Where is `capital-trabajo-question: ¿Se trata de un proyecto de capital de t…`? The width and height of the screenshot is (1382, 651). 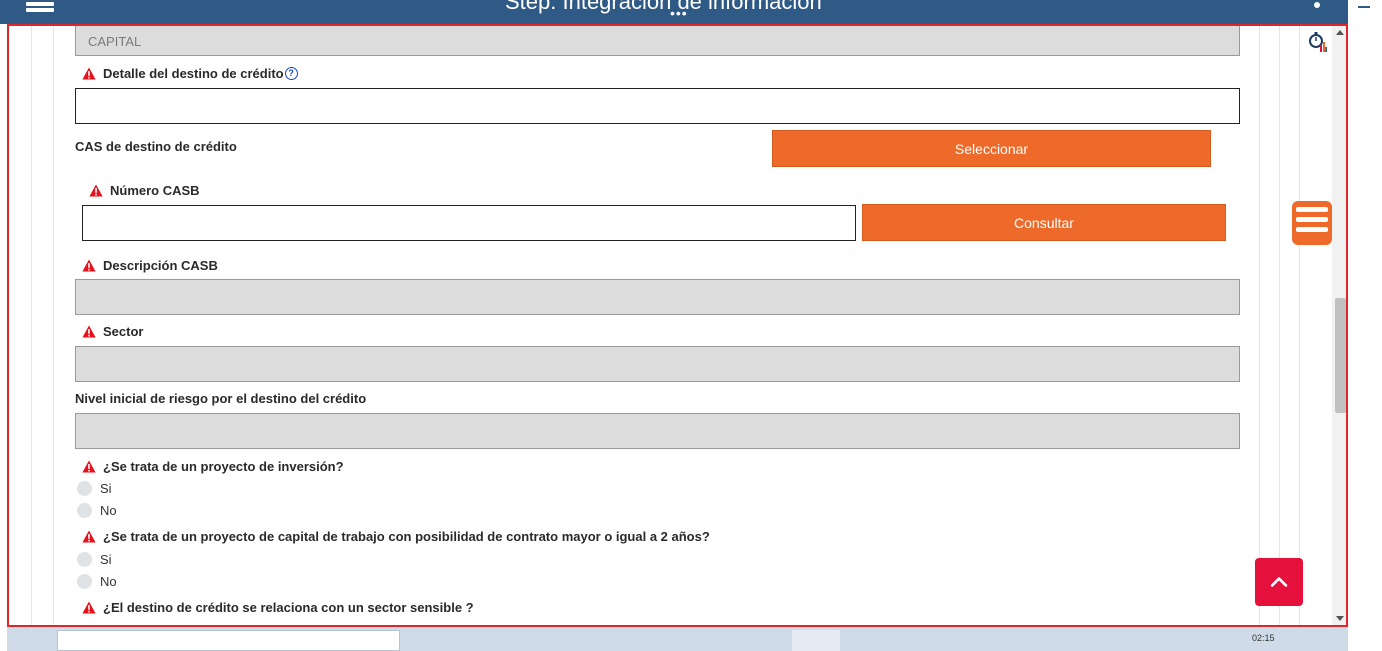 capital-trabajo-question: ¿Se trata de un proyecto de capital de t… is located at coordinates (396, 536).